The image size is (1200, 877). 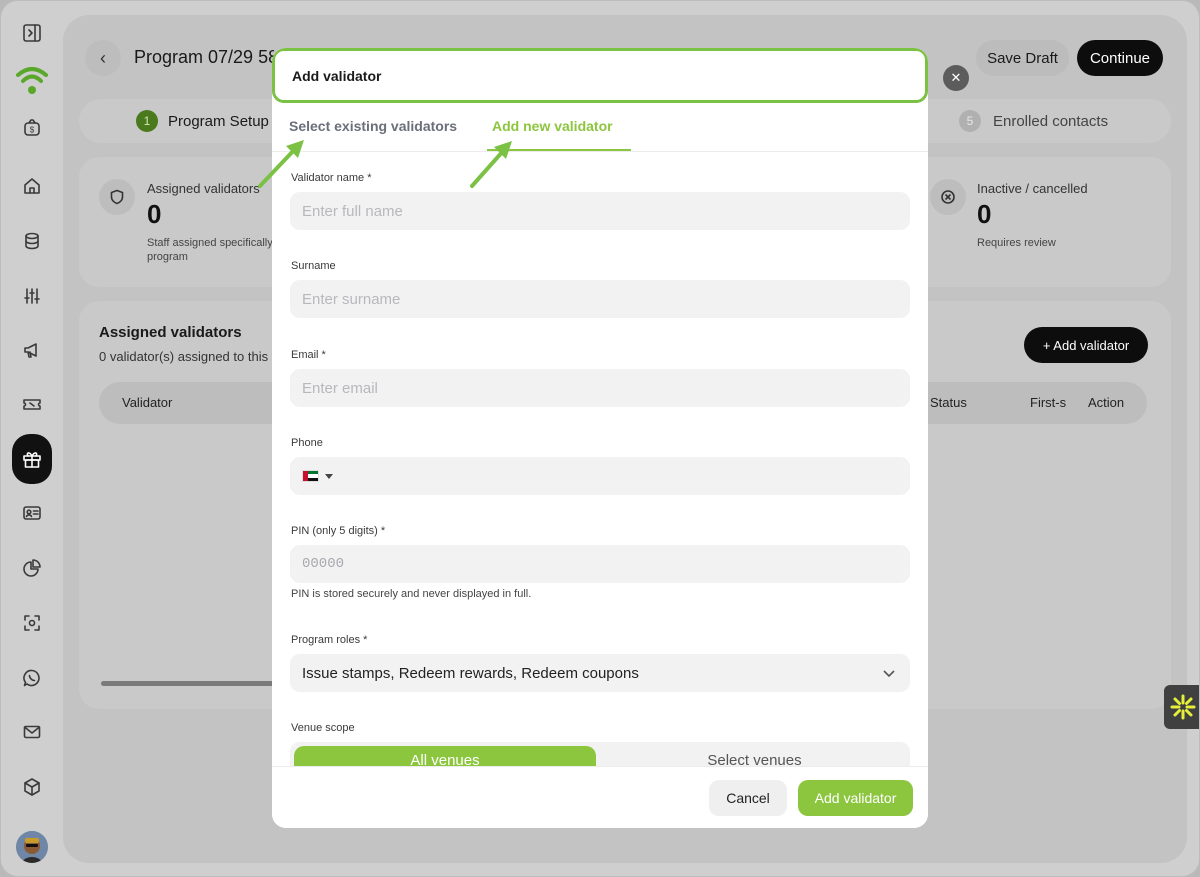 I want to click on step-enrolled-contacts: 5 Enrolled contacts, so click(x=1033, y=121).